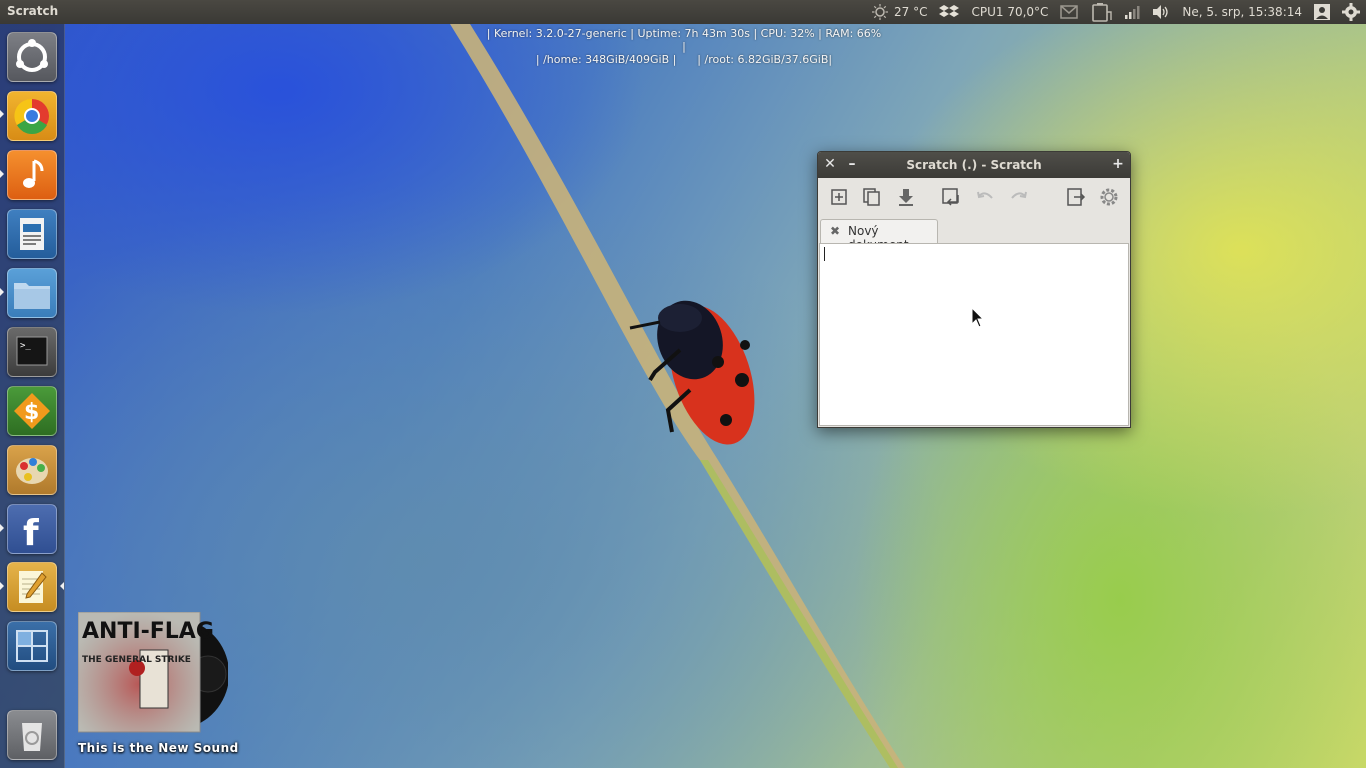  I want to click on new-document-icon, so click(839, 197).